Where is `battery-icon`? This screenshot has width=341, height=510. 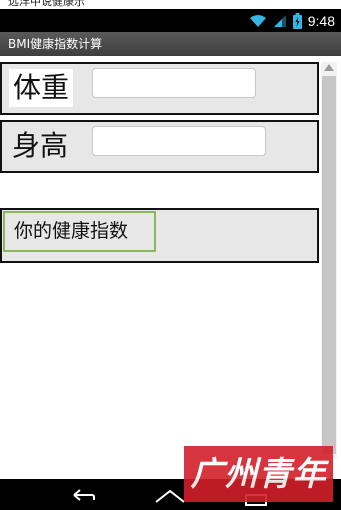 battery-icon is located at coordinates (297, 20).